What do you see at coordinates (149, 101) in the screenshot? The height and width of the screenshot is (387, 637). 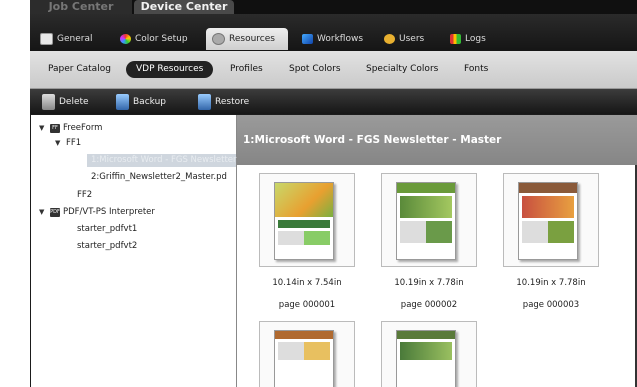 I see `backup-label: Backup` at bounding box center [149, 101].